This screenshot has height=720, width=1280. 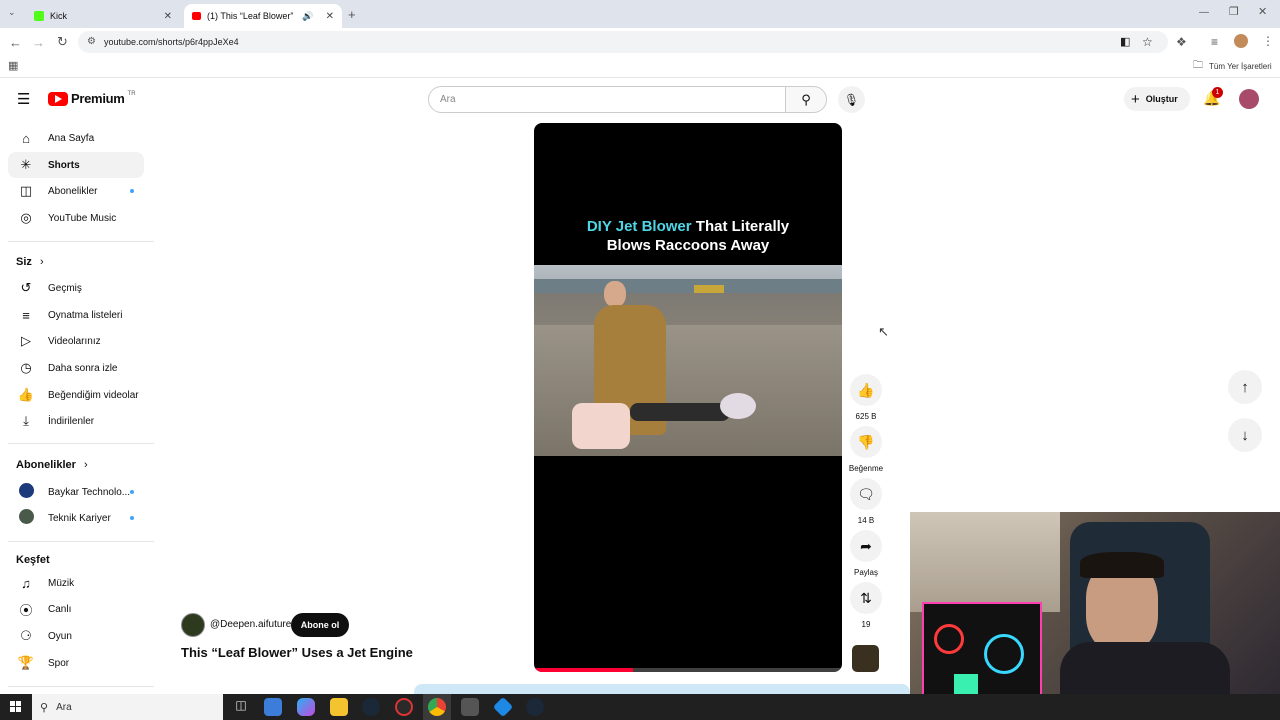 What do you see at coordinates (92, 98) in the screenshot?
I see `youtube-logo: Premium TR` at bounding box center [92, 98].